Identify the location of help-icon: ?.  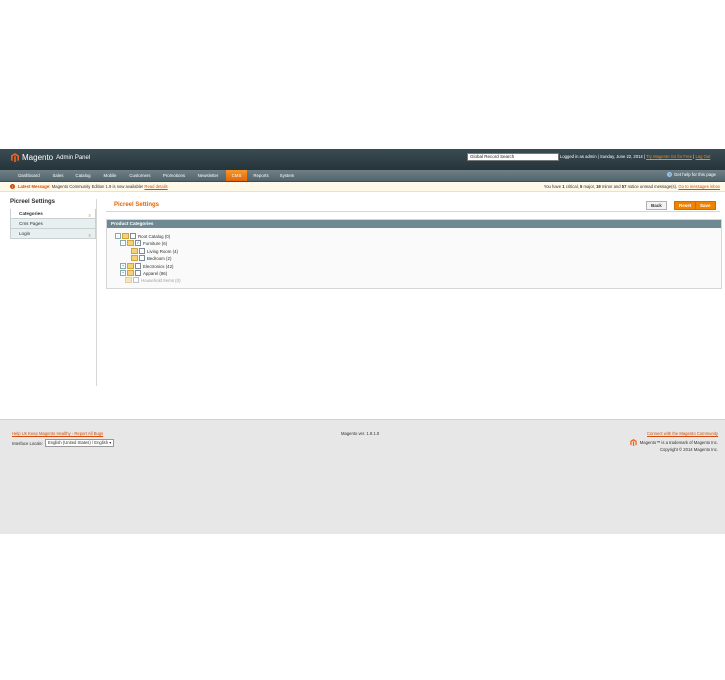
(669, 174).